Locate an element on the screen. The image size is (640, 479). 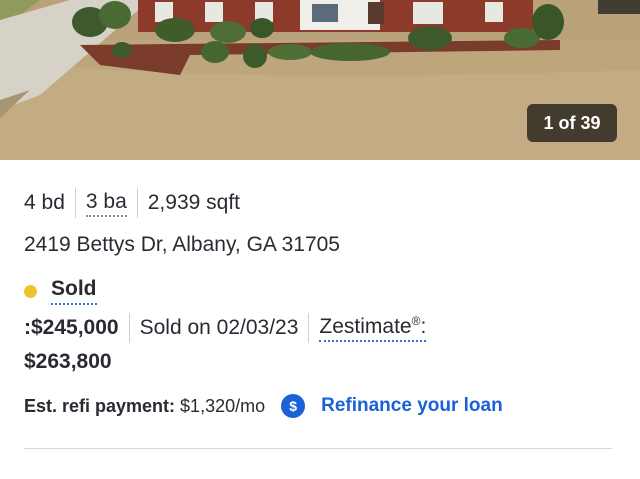
sqft-count: 2,939 sqft is located at coordinates (193, 202).